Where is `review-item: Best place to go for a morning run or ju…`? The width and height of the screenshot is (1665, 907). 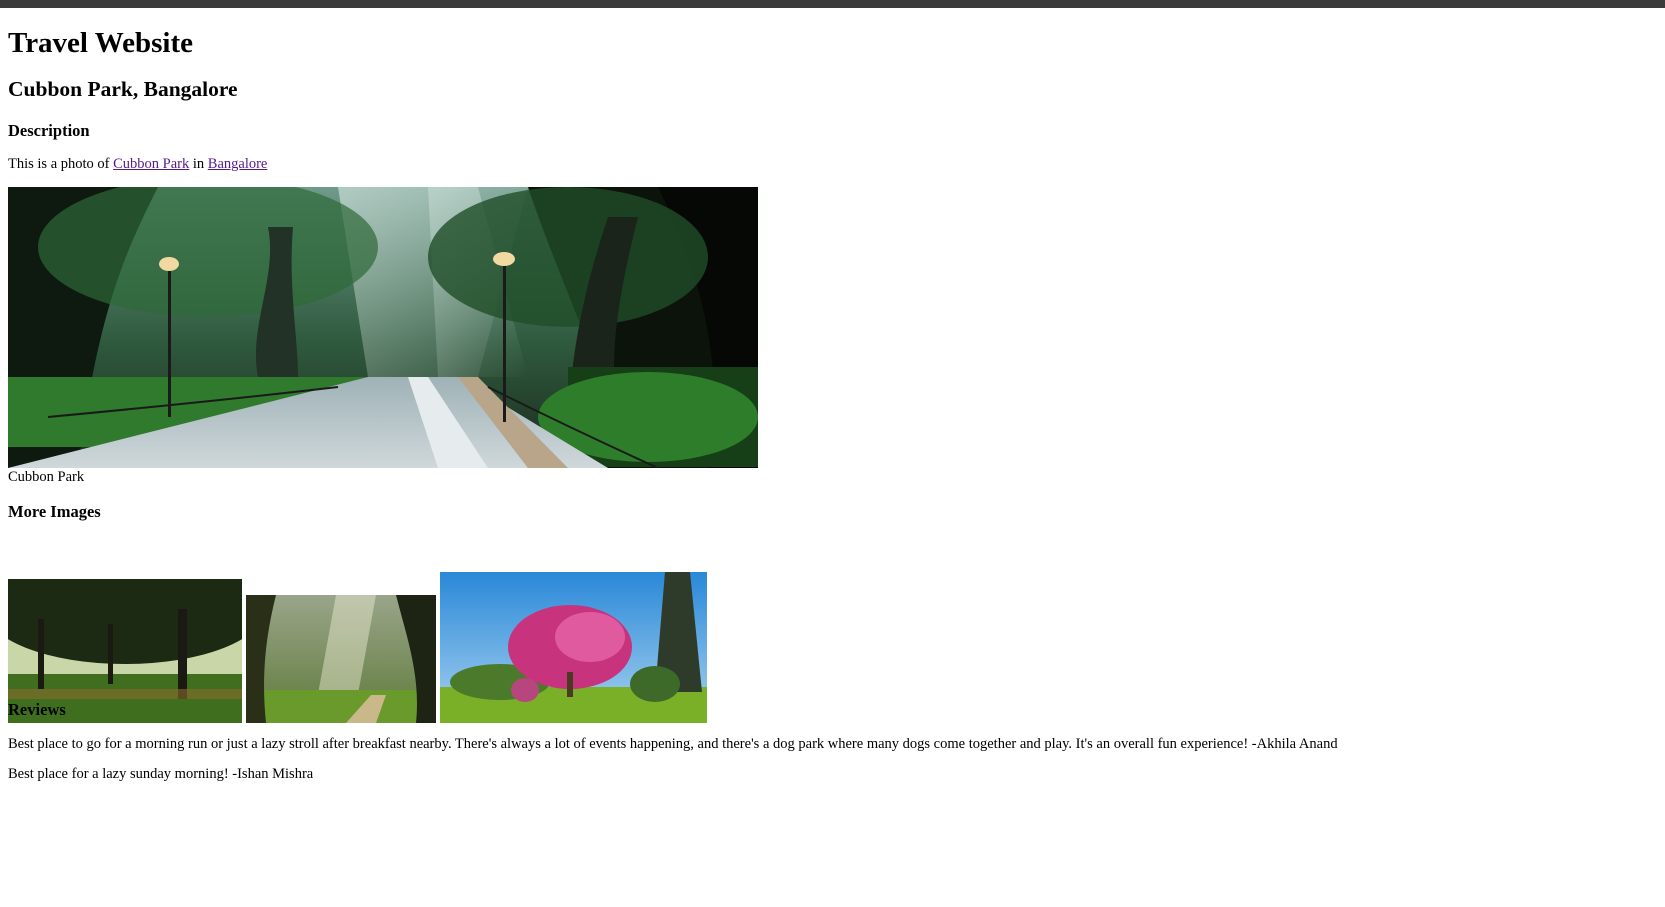
review-item: Best place to go for a morning run or ju… is located at coordinates (673, 744).